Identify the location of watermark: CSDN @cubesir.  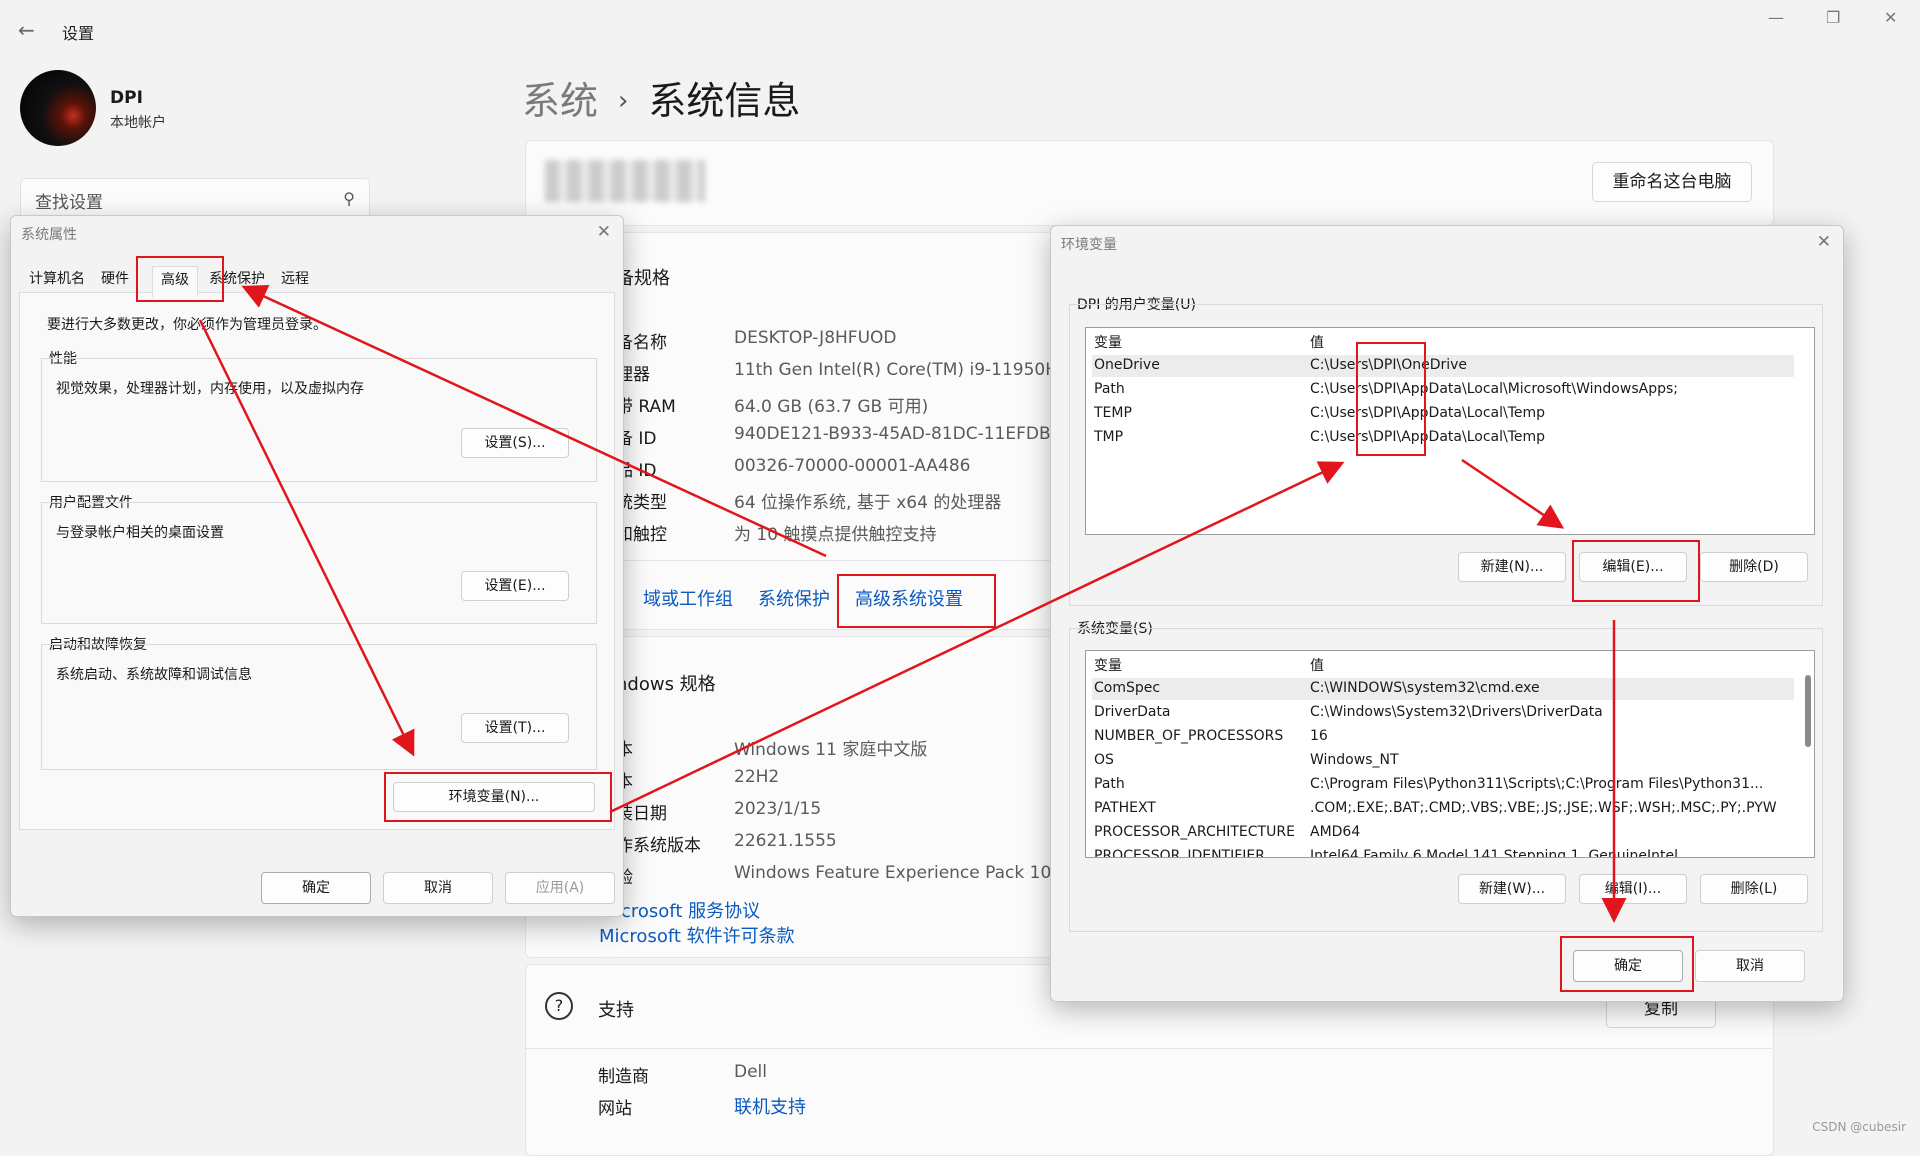
(1859, 1127).